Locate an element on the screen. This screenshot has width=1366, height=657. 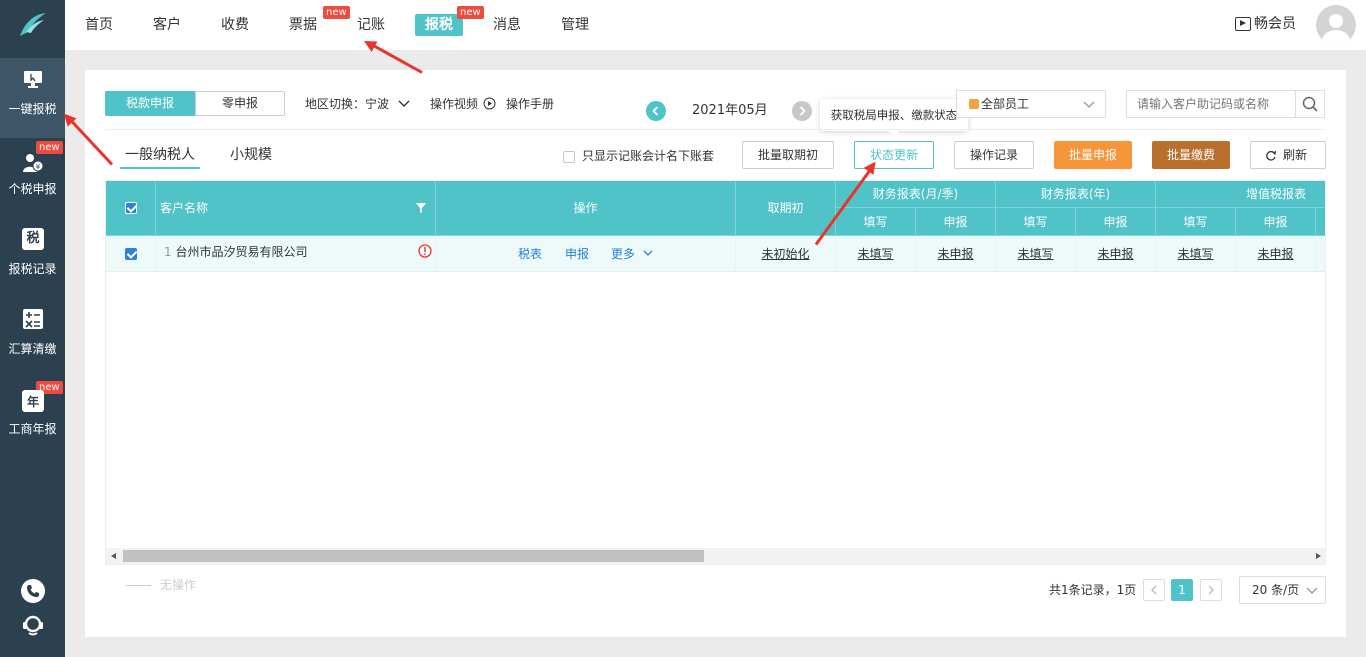
only-show-label: 只显示记账会计名下账套 is located at coordinates (648, 156).